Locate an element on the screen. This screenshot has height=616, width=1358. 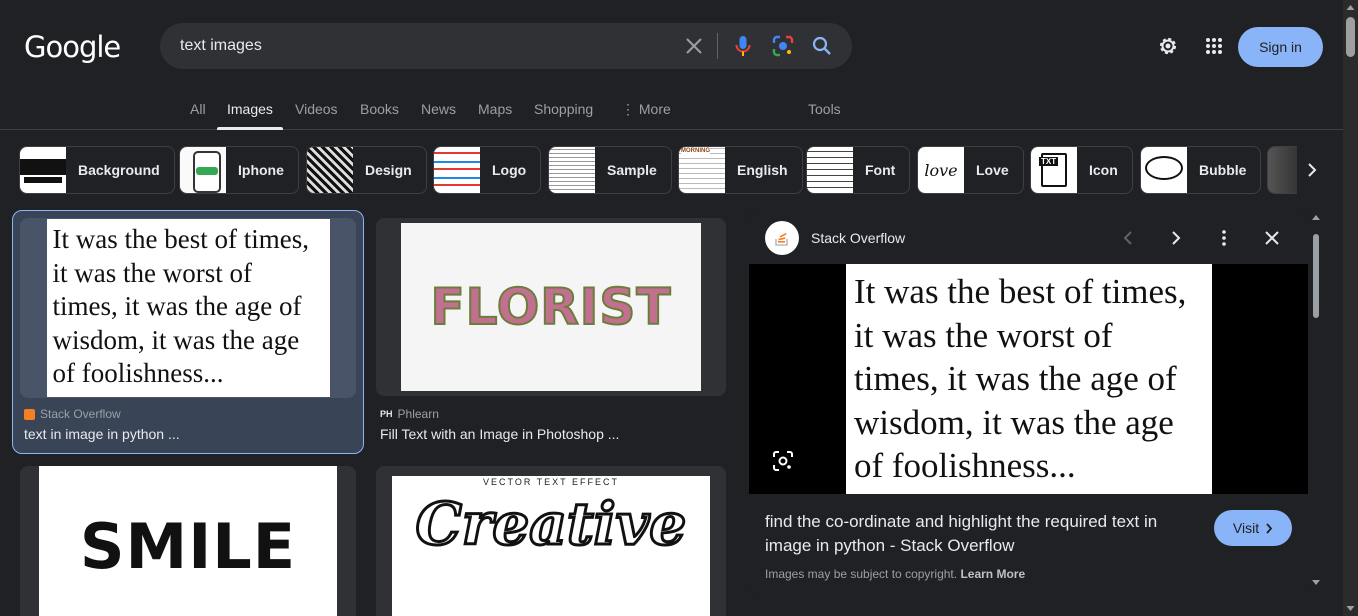
chip-label: Font is located at coordinates (880, 170).